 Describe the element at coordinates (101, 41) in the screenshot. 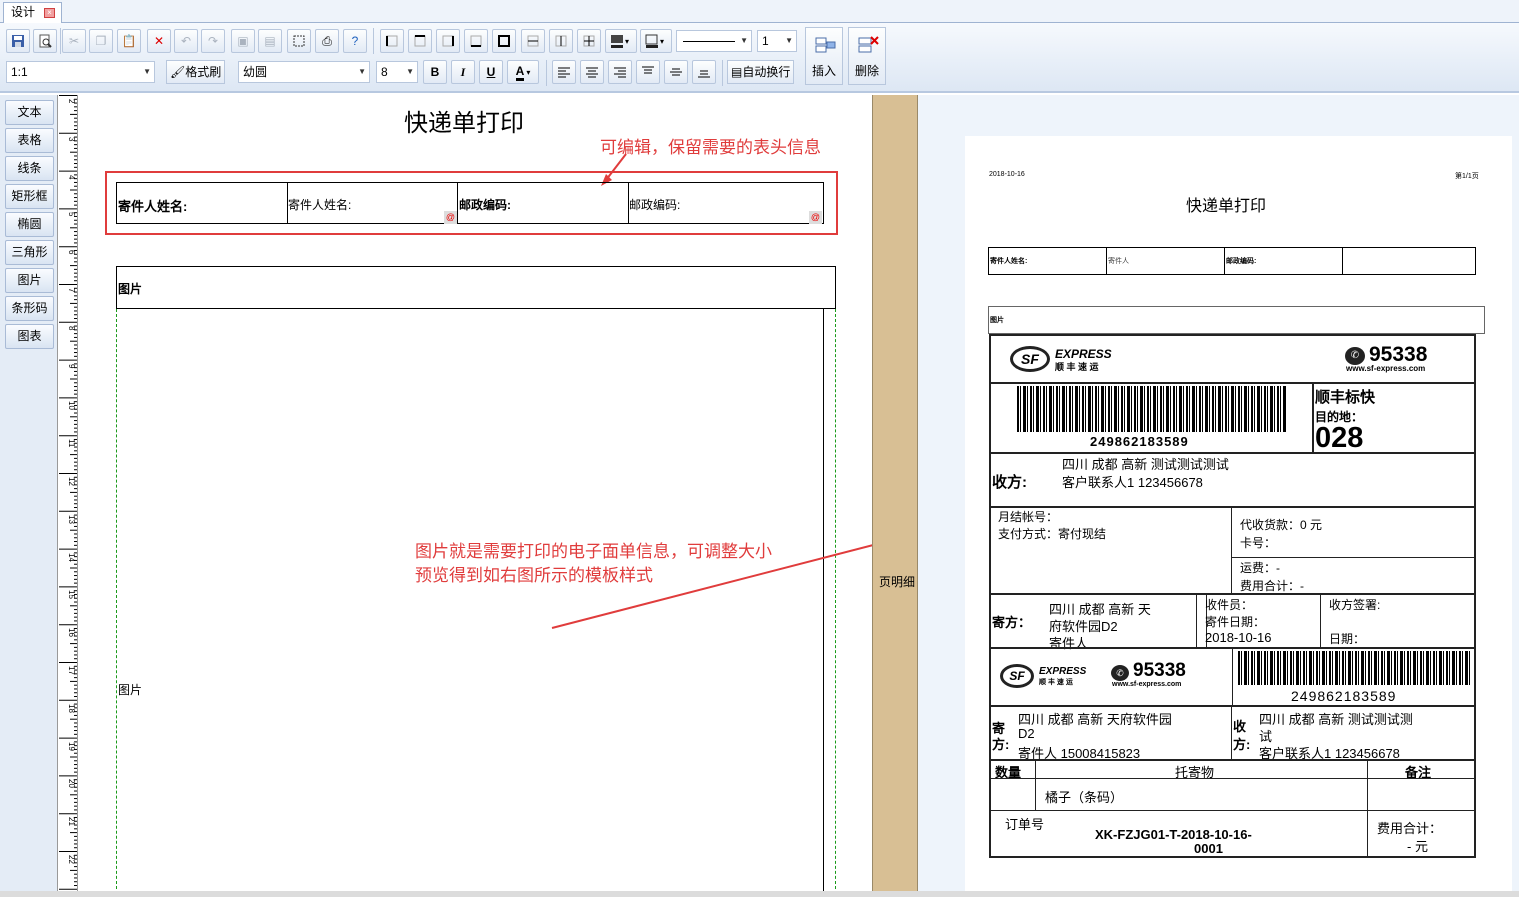

I see `copy-icon: ❐` at that location.